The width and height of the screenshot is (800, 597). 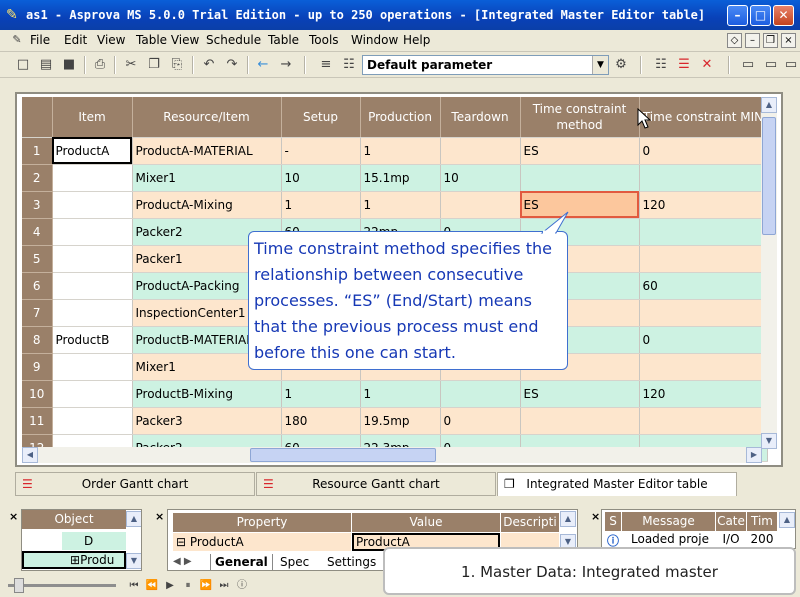 What do you see at coordinates (242, 586) in the screenshot?
I see `info-icon: ⓘ` at bounding box center [242, 586].